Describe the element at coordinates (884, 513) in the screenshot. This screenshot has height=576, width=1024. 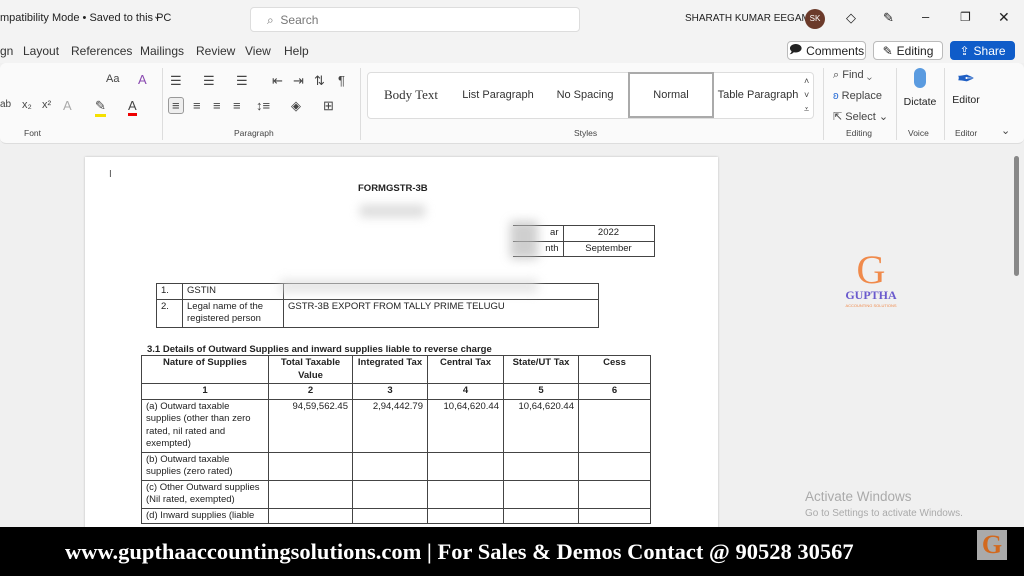
I see `activate-windows-subtitle: Go to Settings to activate Windows.` at that location.